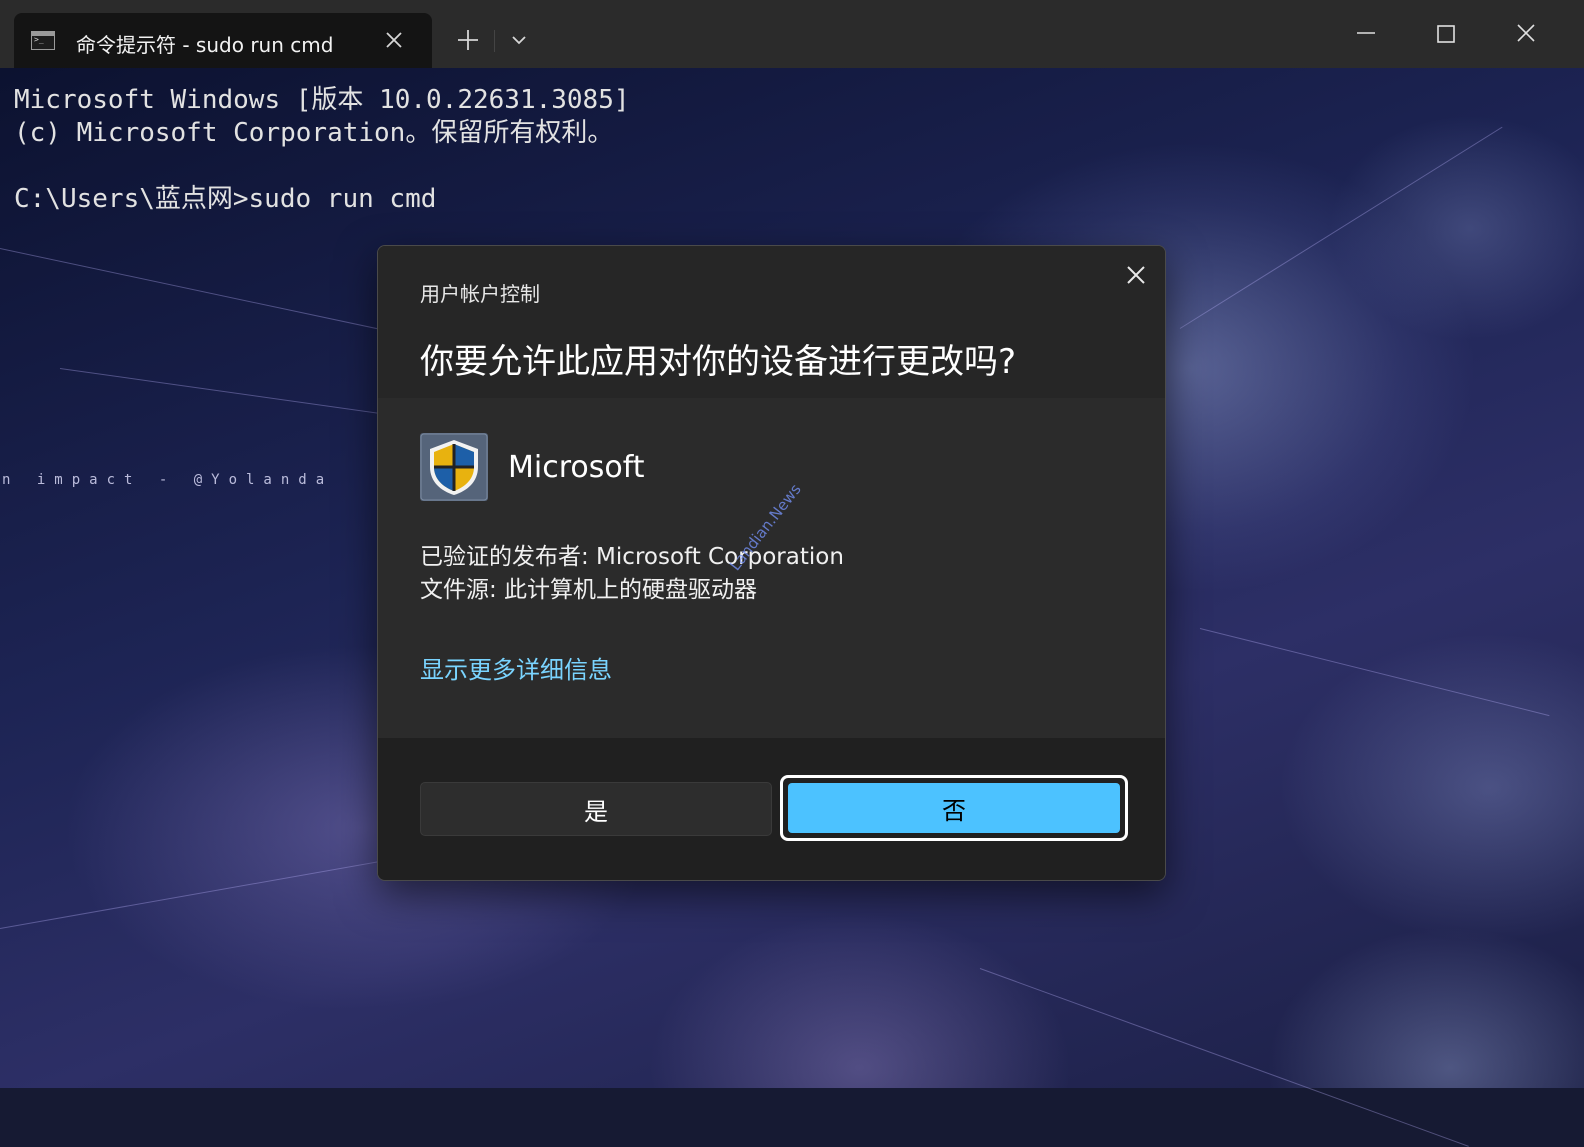 The image size is (1584, 1147). What do you see at coordinates (718, 362) in the screenshot?
I see `dialog-question: 你要允许此应用对你的设备进行更改吗?` at bounding box center [718, 362].